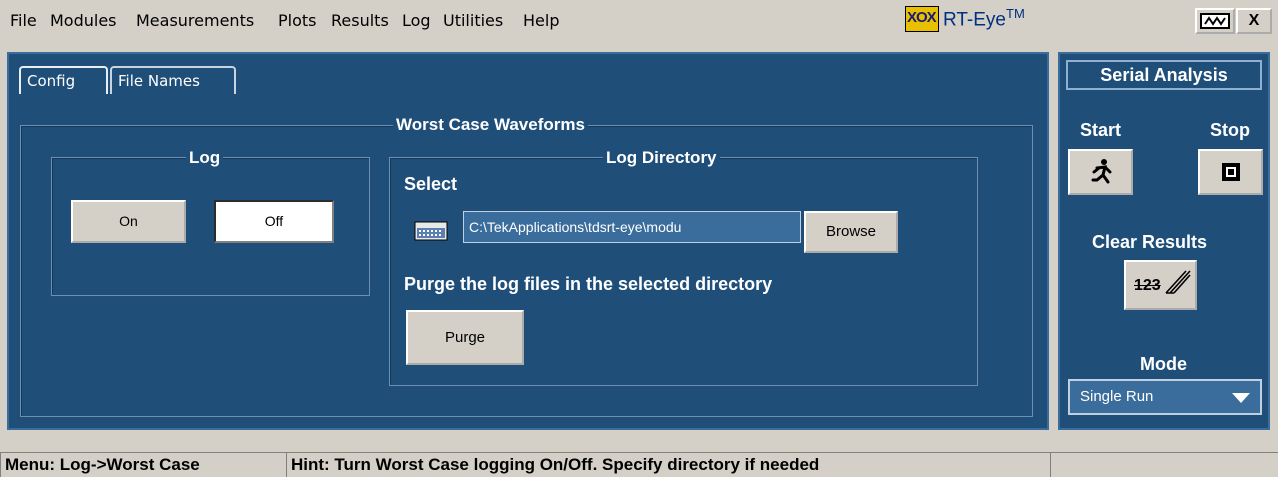 Image resolution: width=1278 pixels, height=477 pixels. I want to click on logo-text: XOX, so click(922, 17).